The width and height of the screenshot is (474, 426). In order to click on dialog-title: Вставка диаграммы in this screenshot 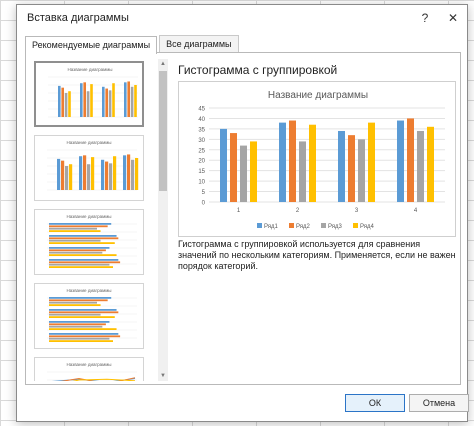, I will do `click(78, 18)`.